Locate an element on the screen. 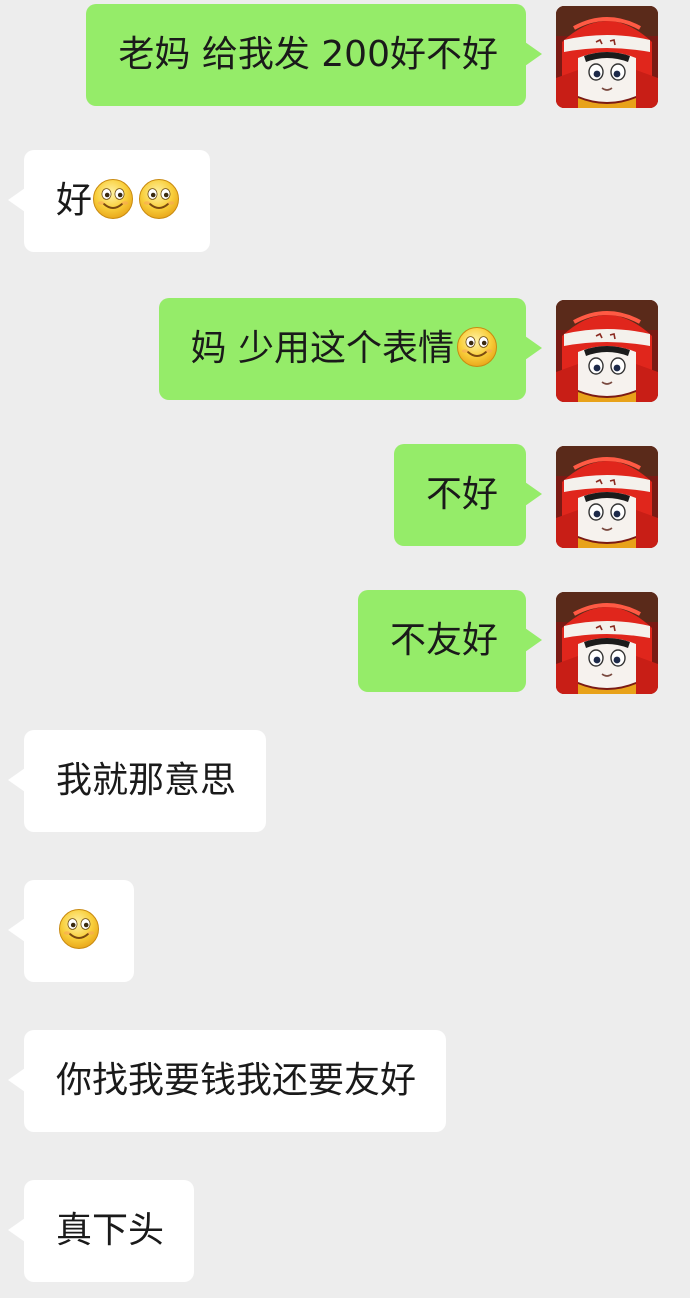  message-bubble: 真下头 is located at coordinates (101, 1231).